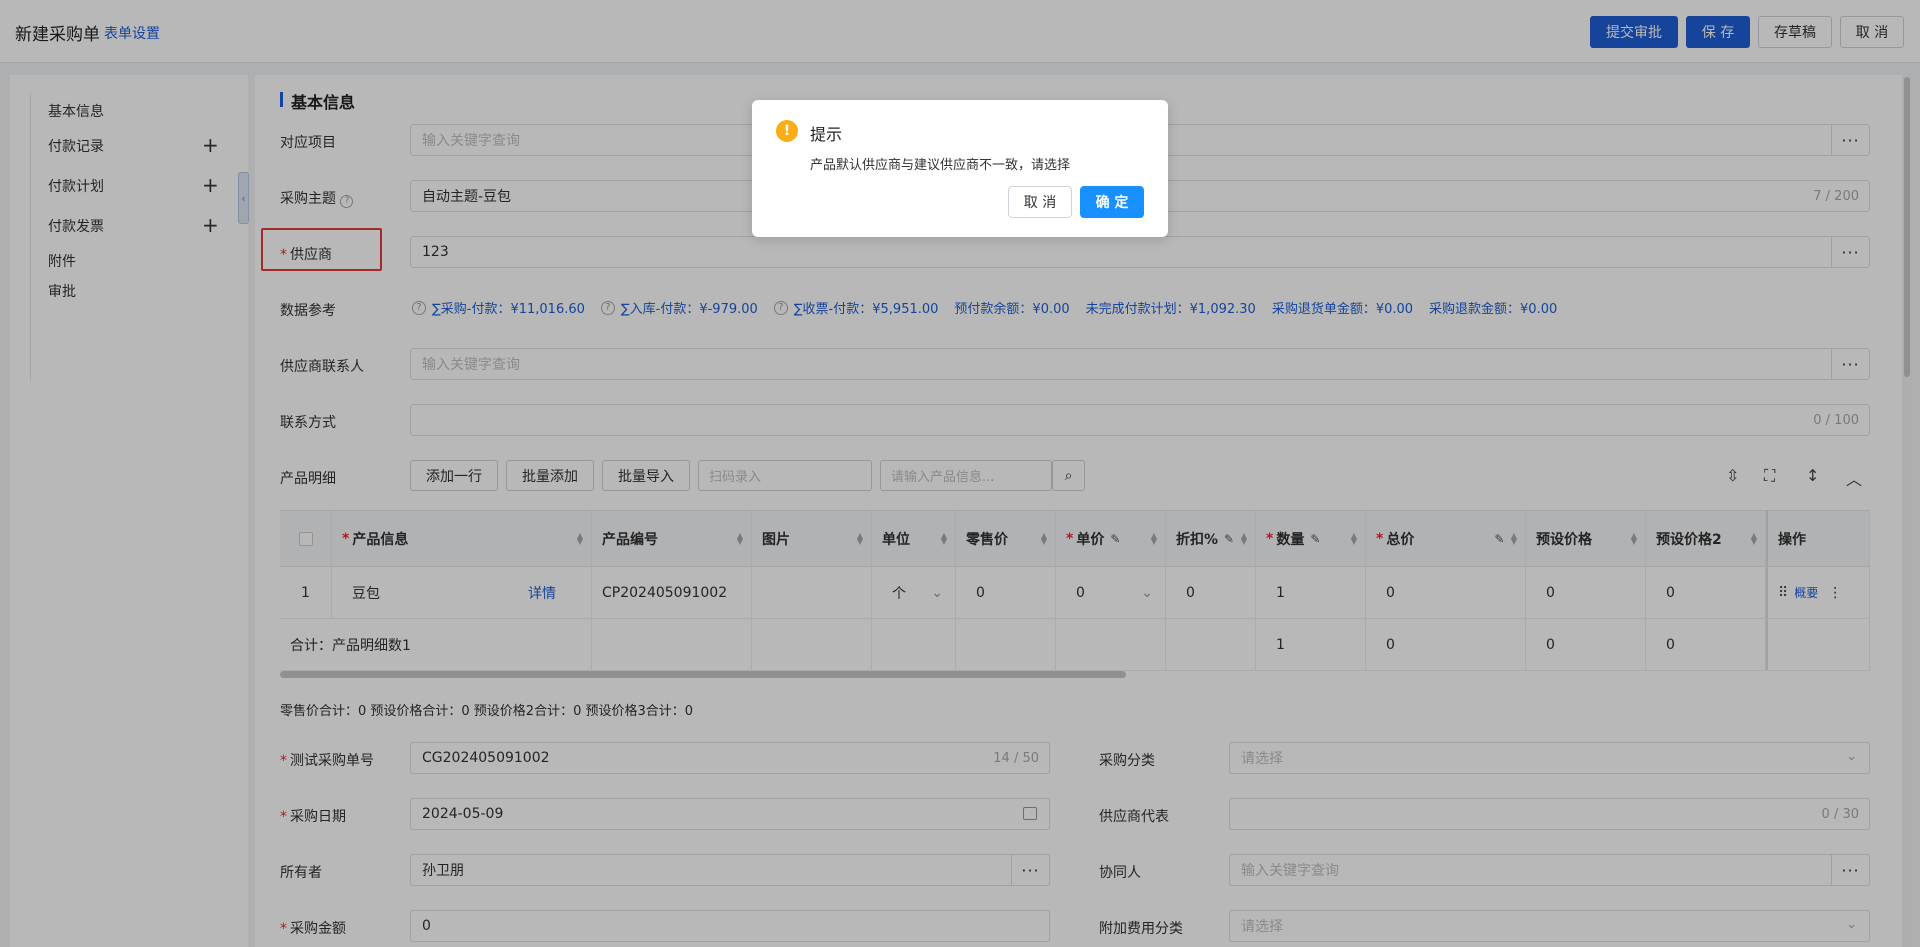 The height and width of the screenshot is (947, 1920). Describe the element at coordinates (940, 165) in the screenshot. I see `dialog-message: 产品默认供应商与建议供应商不一致，请选择` at that location.